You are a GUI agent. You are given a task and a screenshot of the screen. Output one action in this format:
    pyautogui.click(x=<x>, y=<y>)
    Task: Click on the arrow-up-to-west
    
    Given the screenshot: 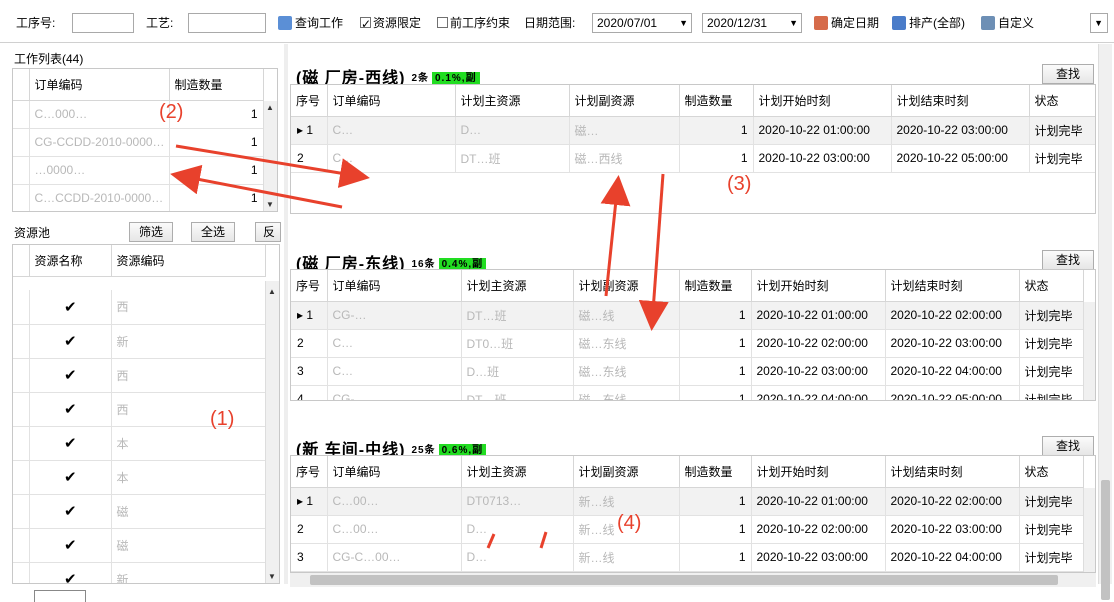 What is the action you would take?
    pyautogui.click(x=615, y=236)
    